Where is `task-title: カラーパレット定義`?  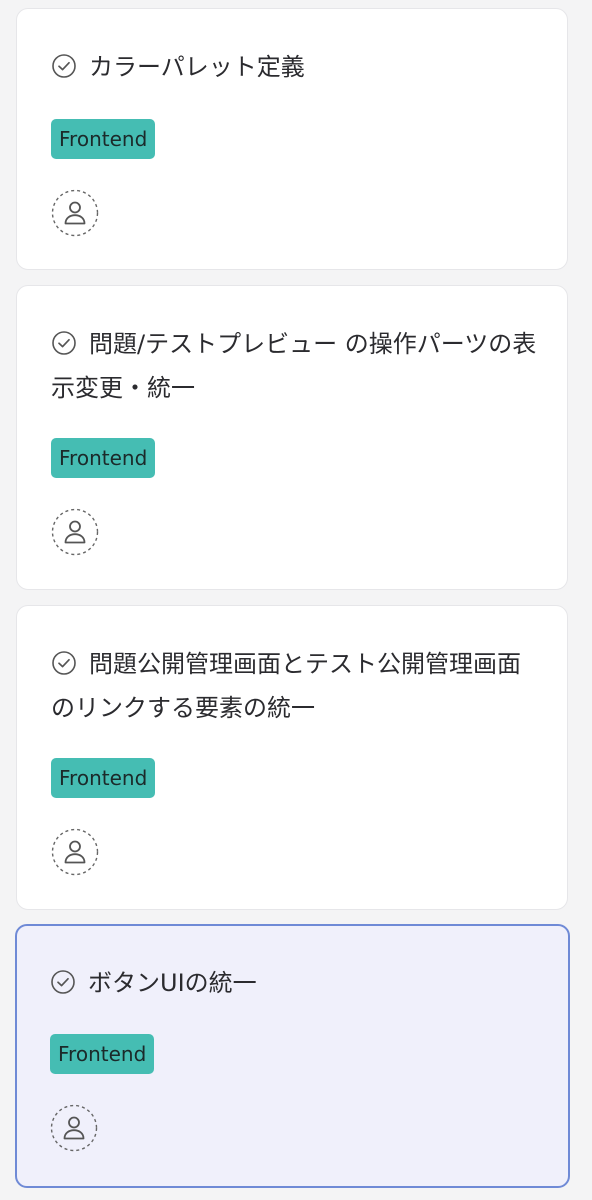
task-title: カラーパレット定義 is located at coordinates (294, 67).